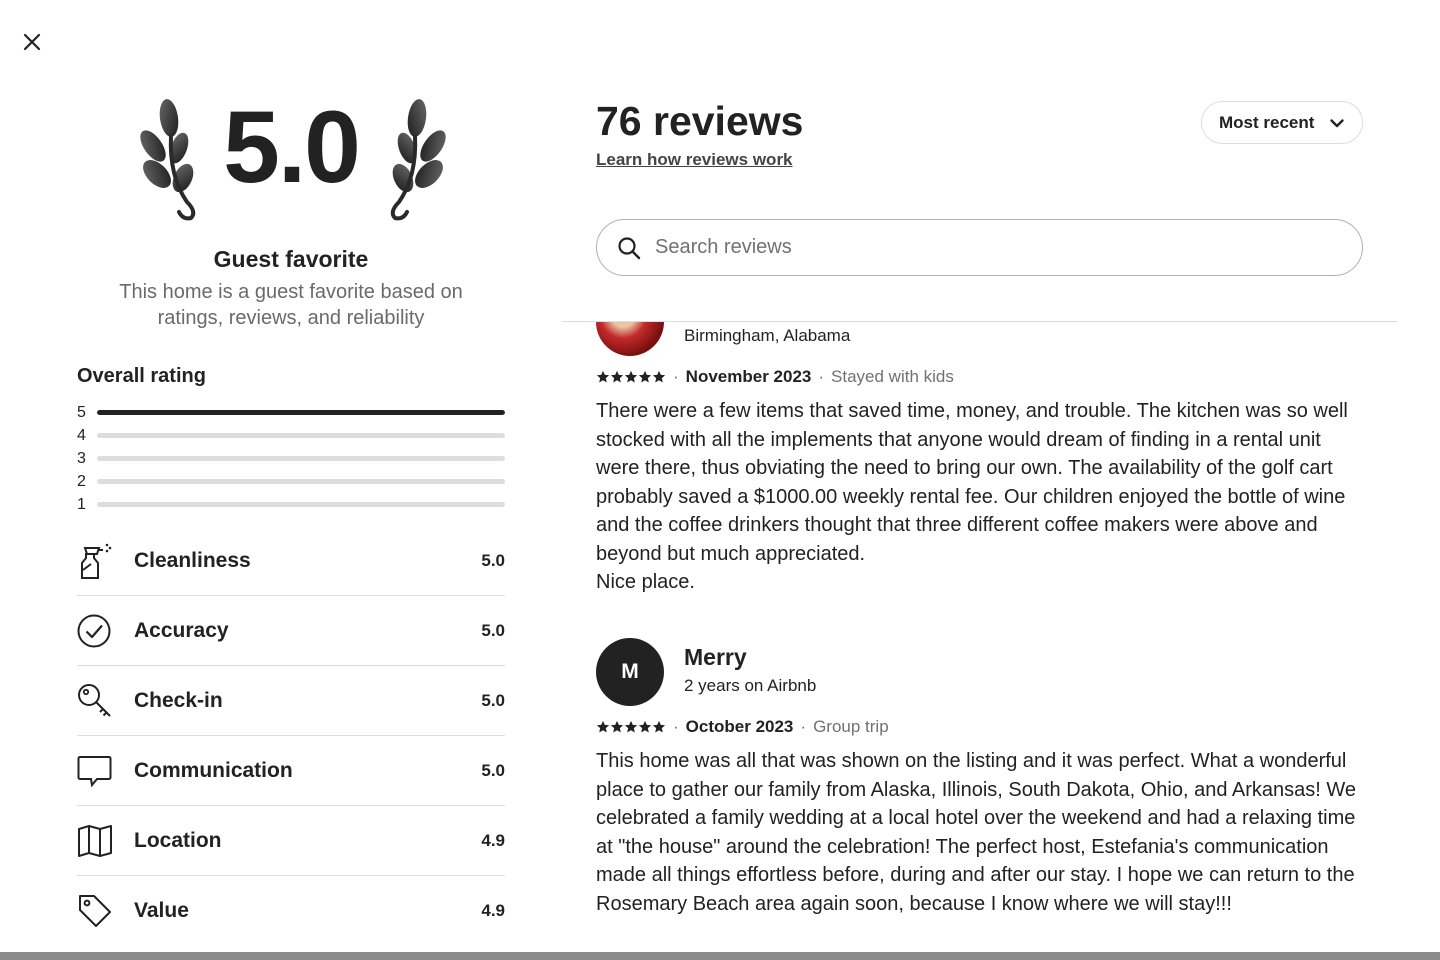 The width and height of the screenshot is (1440, 960). Describe the element at coordinates (700, 121) in the screenshot. I see `reviews-count-title: 76 reviews` at that location.